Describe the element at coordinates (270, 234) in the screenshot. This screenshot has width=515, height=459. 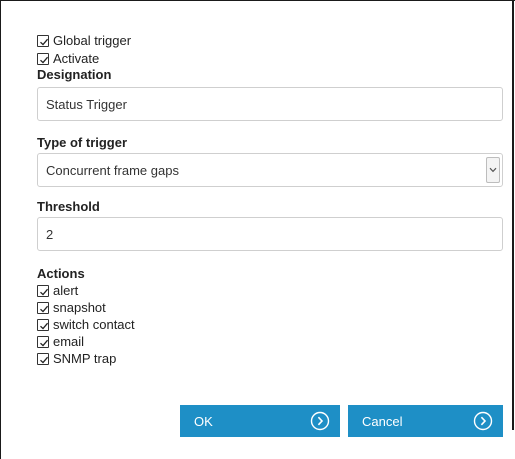
I see `threshold-input: 2` at that location.